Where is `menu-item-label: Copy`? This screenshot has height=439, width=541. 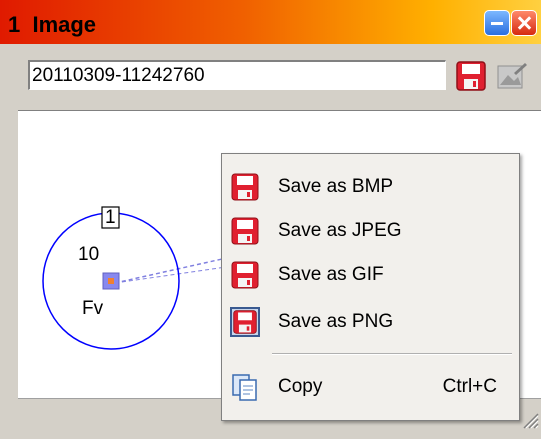
menu-item-label: Copy is located at coordinates (300, 386).